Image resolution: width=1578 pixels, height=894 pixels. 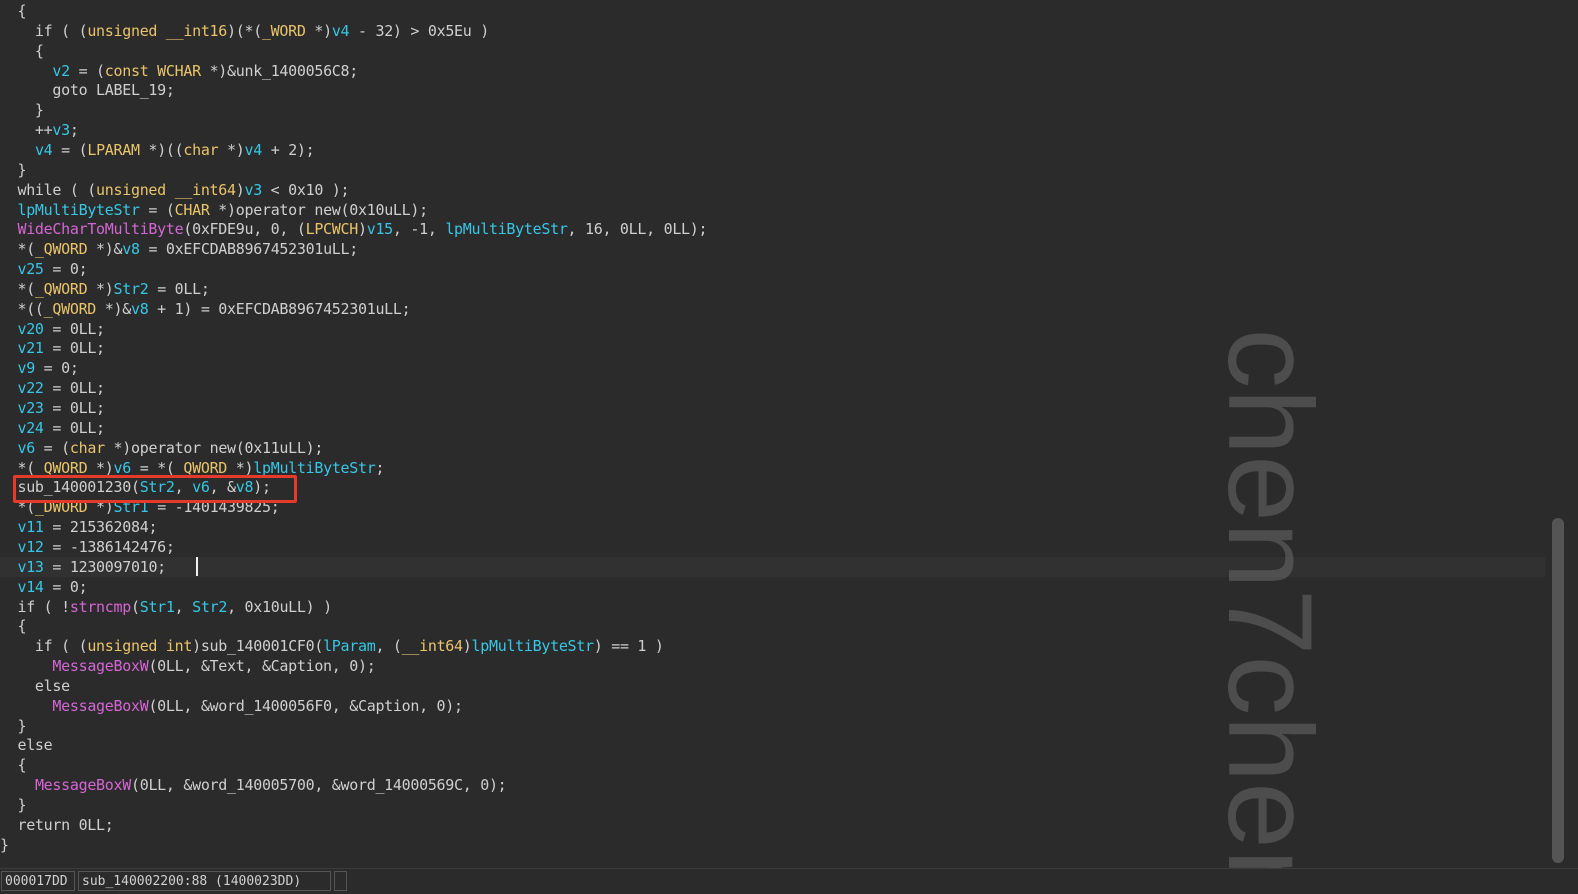 What do you see at coordinates (772, 408) in the screenshot?
I see `code-line: v23 = 0LL;` at bounding box center [772, 408].